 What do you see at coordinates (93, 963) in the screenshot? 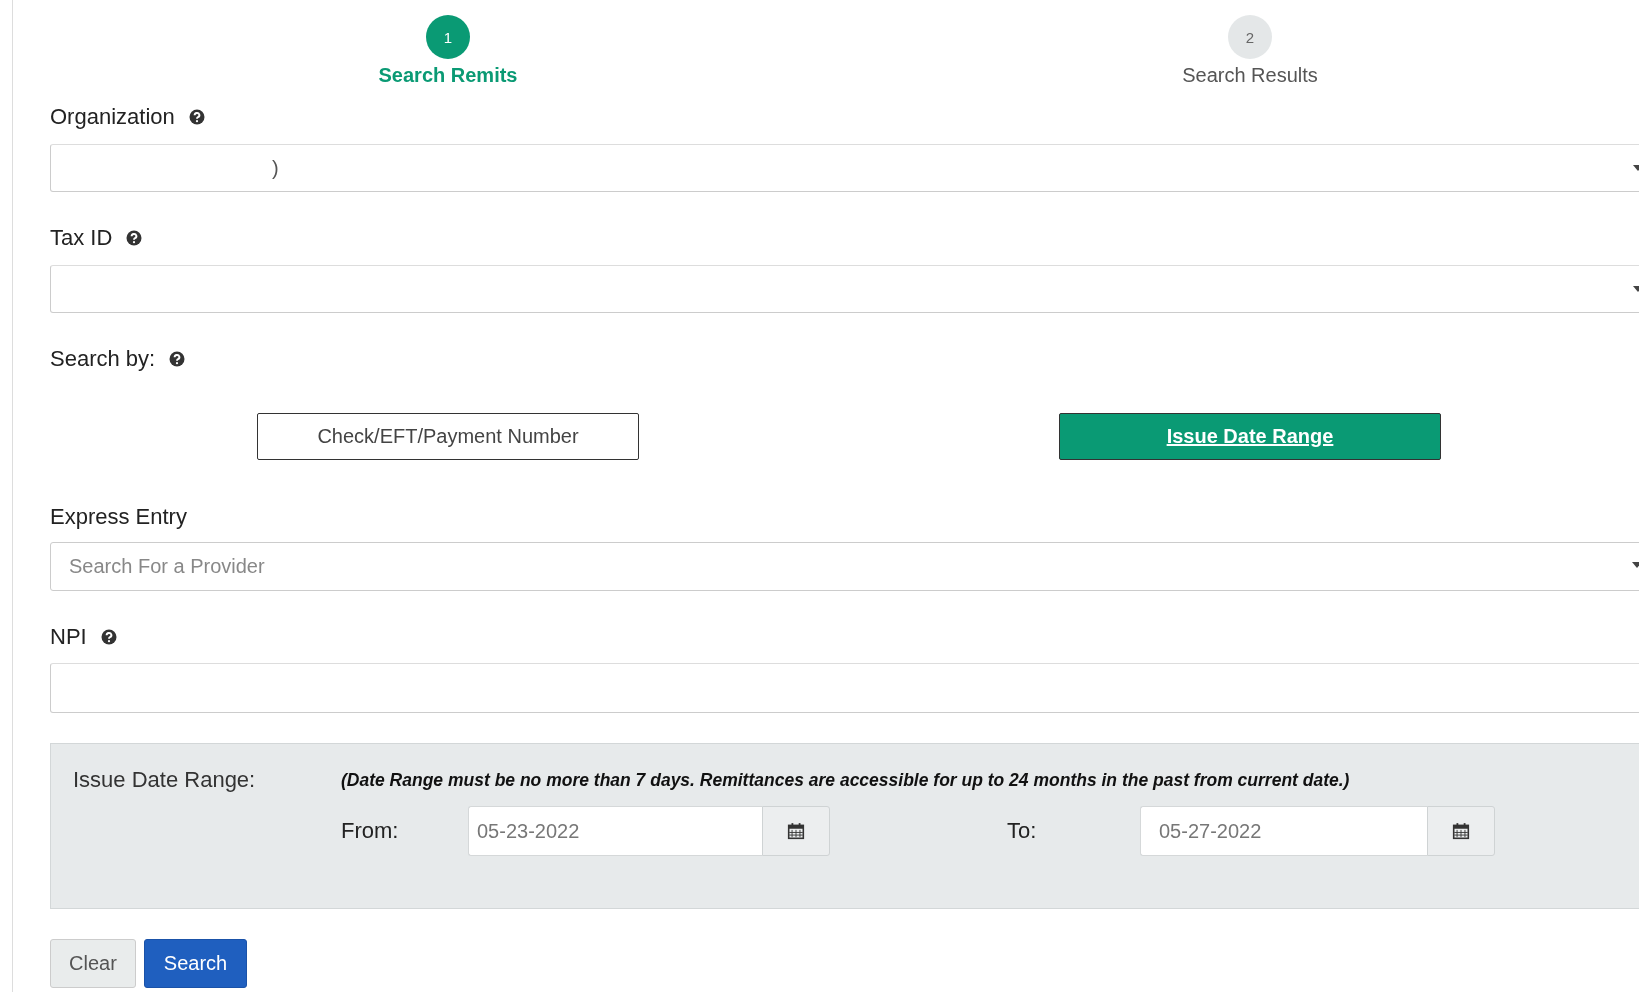
I see `clear-button: Clear` at bounding box center [93, 963].